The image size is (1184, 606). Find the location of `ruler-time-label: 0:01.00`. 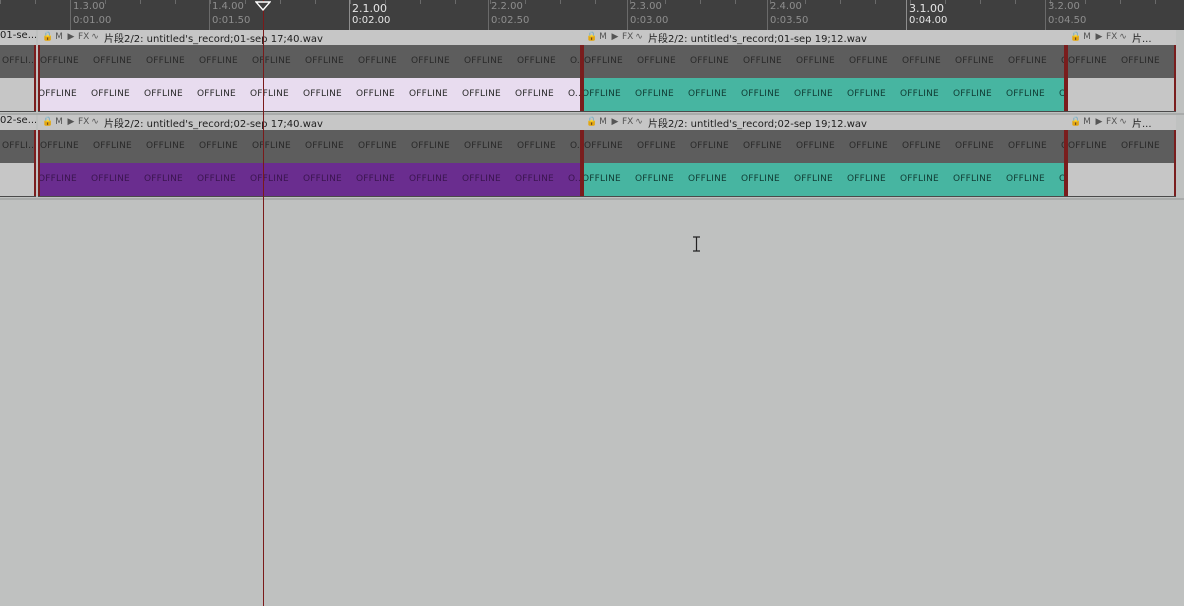

ruler-time-label: 0:01.00 is located at coordinates (92, 20).